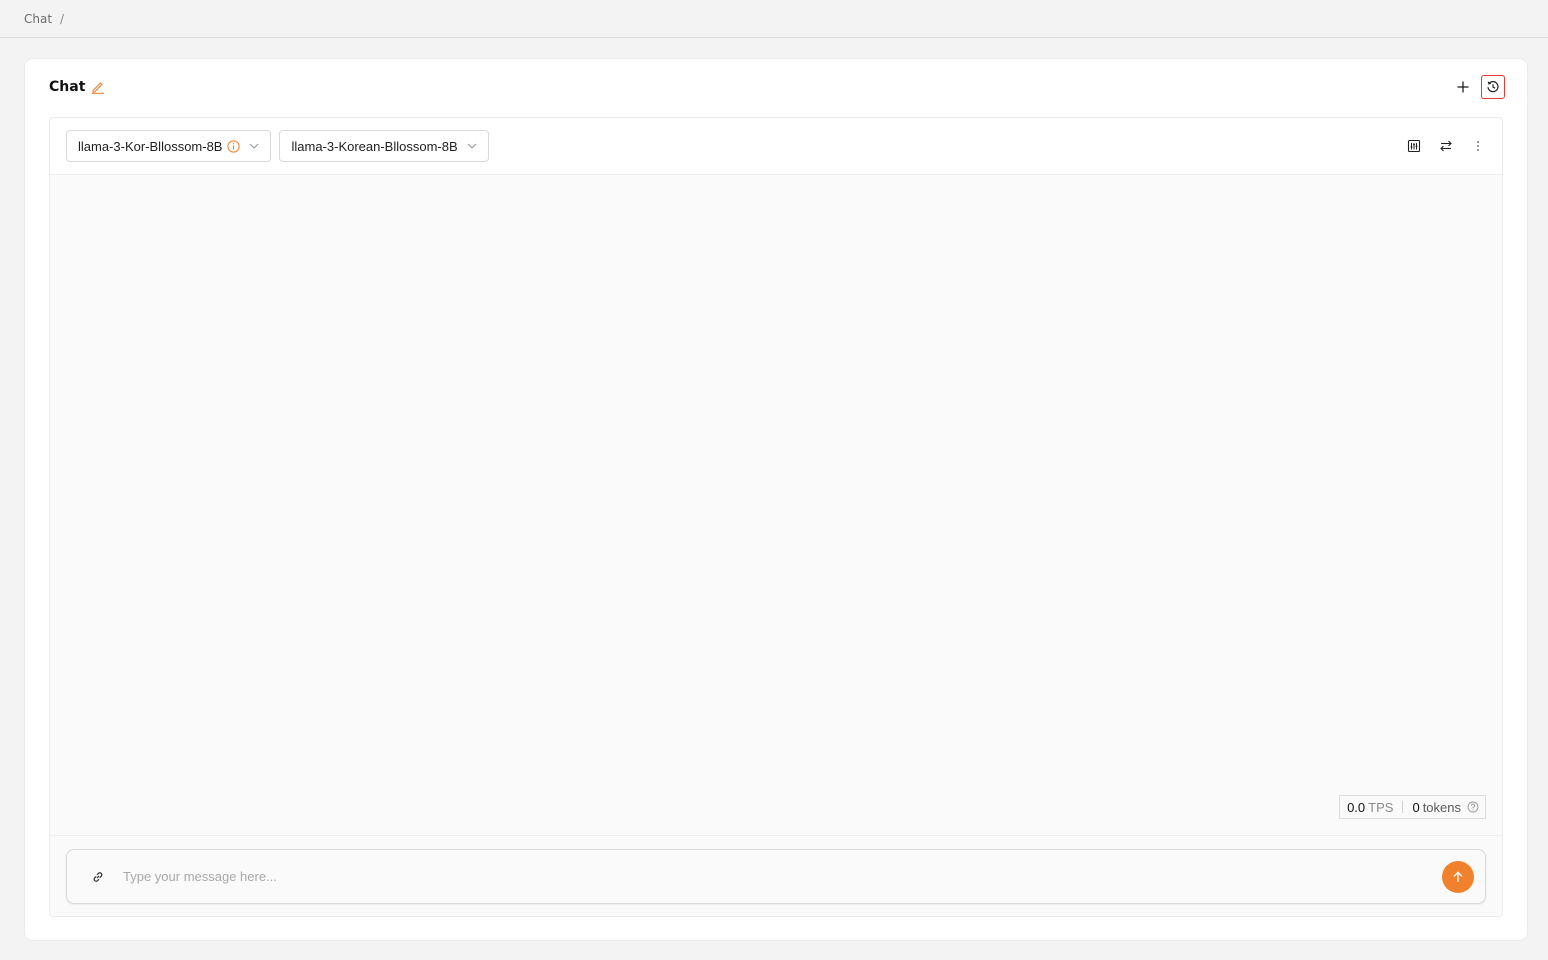  What do you see at coordinates (777, 87) in the screenshot?
I see `card-header: Chat` at bounding box center [777, 87].